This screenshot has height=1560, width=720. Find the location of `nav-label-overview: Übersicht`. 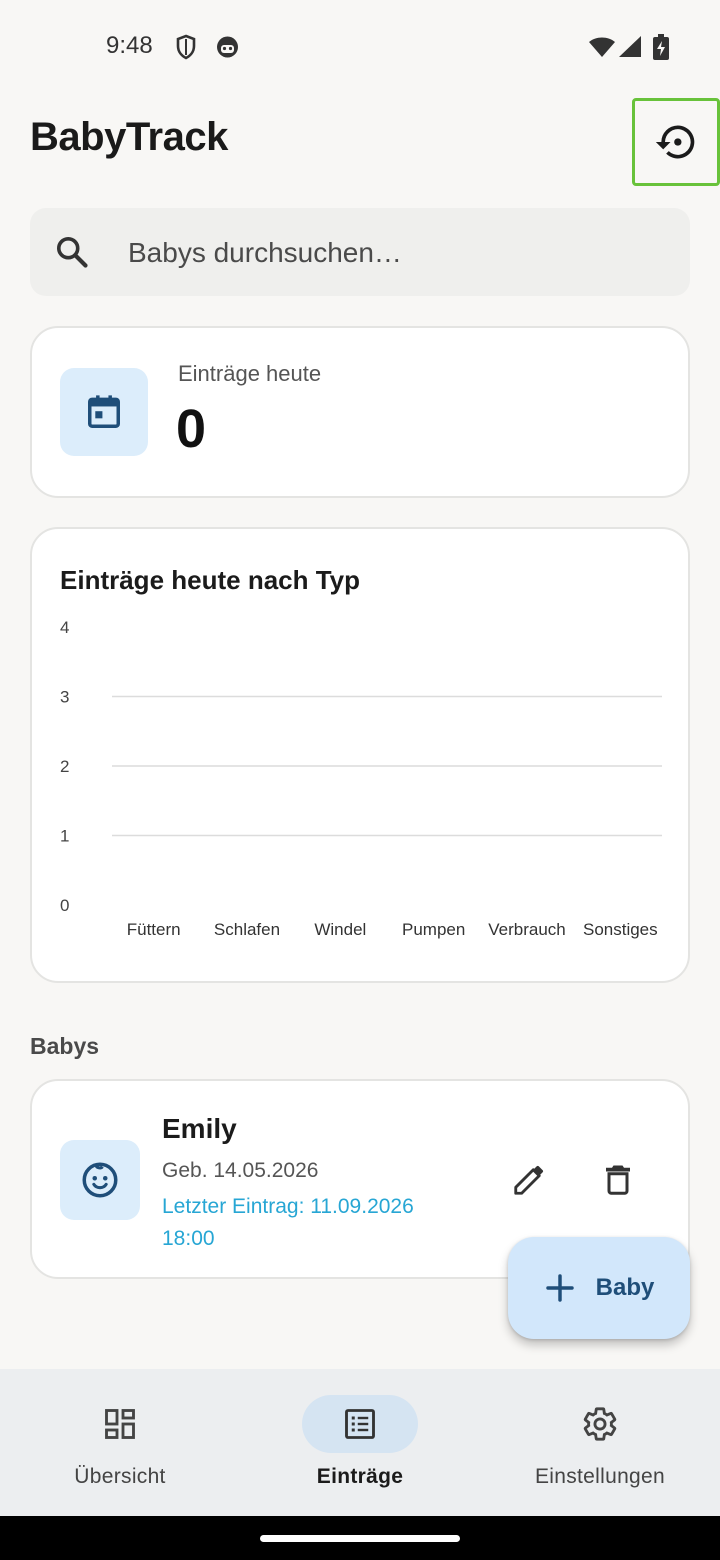

nav-label-overview: Übersicht is located at coordinates (120, 1476).